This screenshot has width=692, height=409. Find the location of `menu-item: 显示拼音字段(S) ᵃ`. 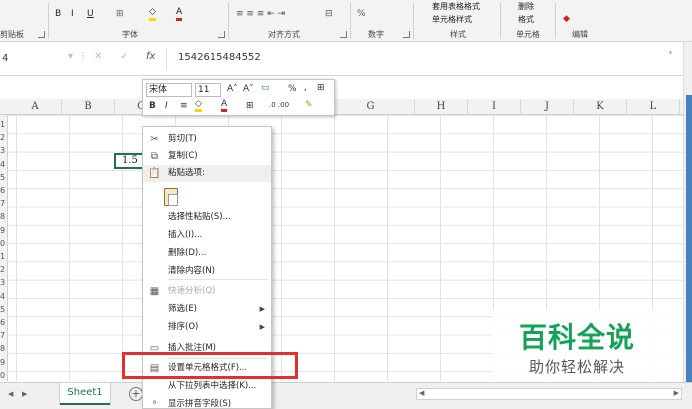

menu-item: 显示拼音字段(S) ᵃ is located at coordinates (207, 402).